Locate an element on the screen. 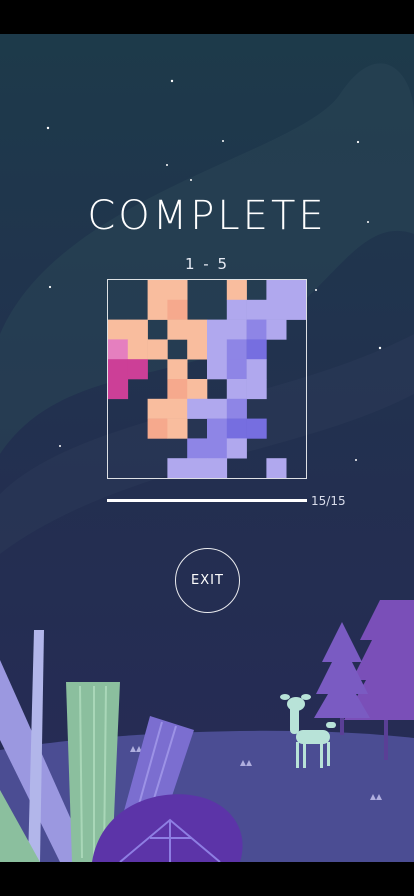 The width and height of the screenshot is (414, 896). progress-fill is located at coordinates (207, 500).